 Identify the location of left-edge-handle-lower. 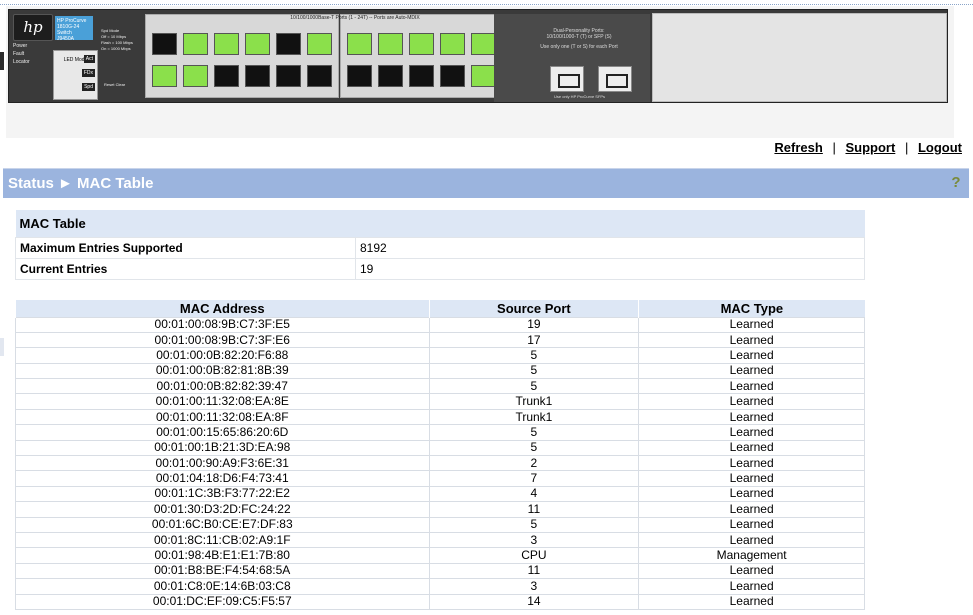
(2, 347).